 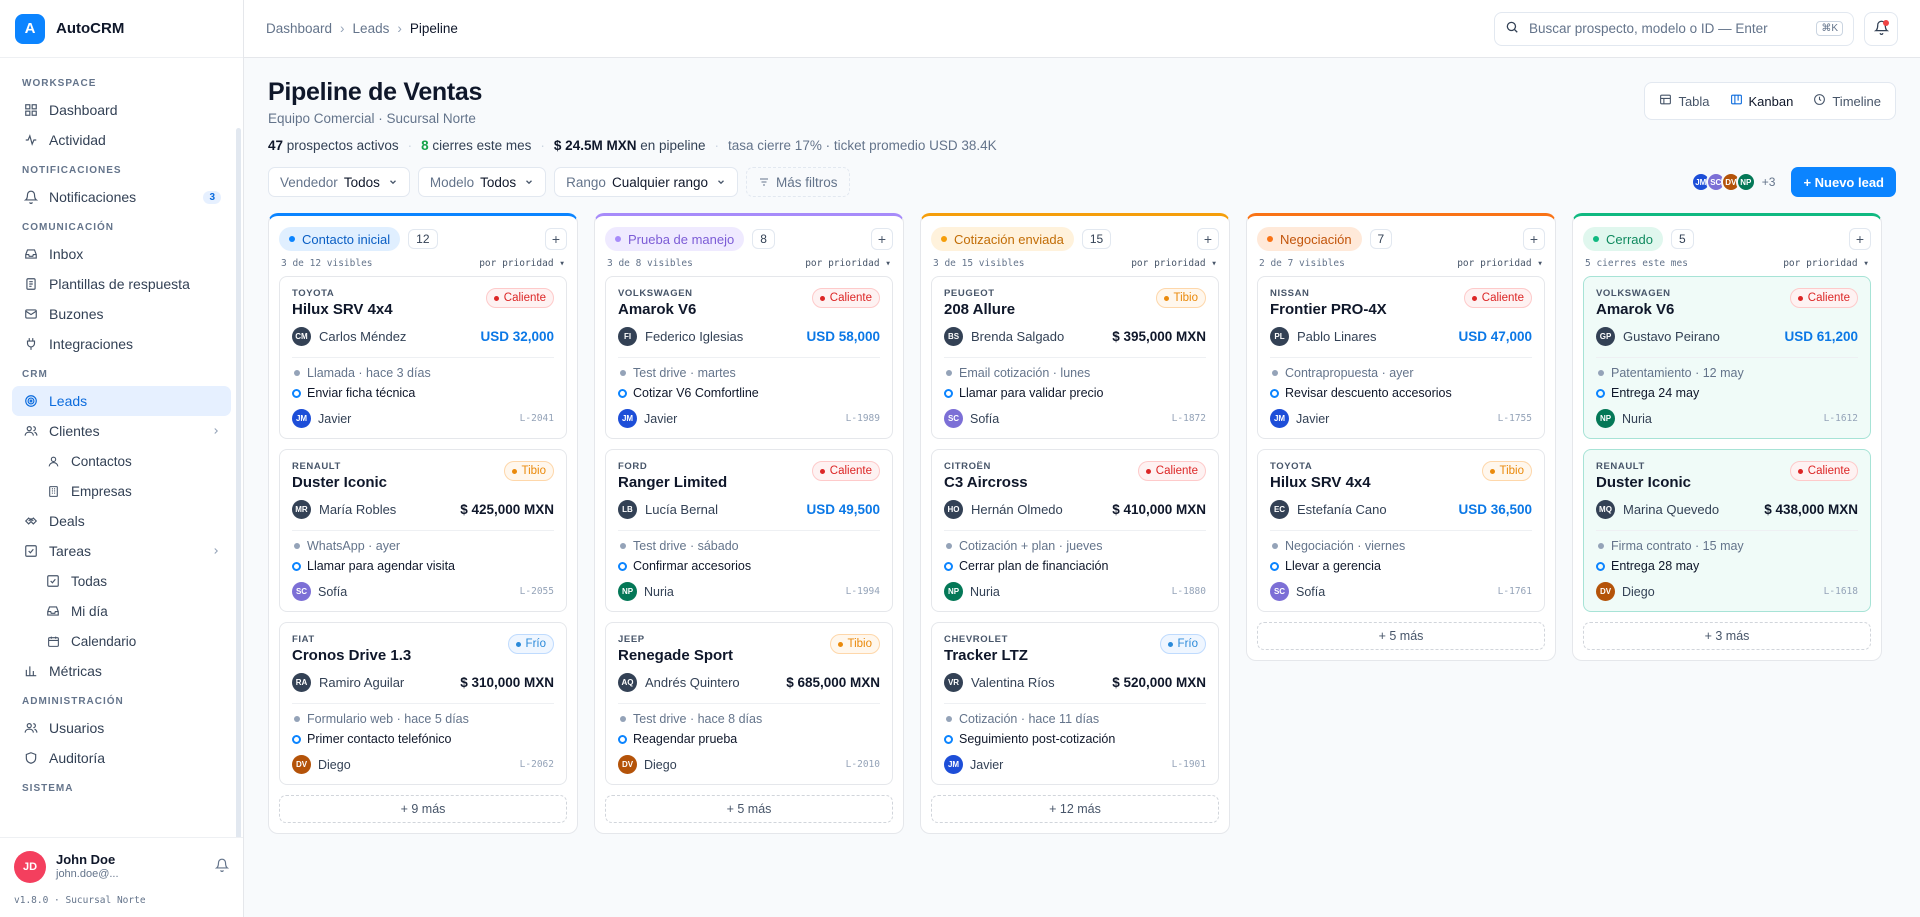 I want to click on notifications-button, so click(x=1881, y=28).